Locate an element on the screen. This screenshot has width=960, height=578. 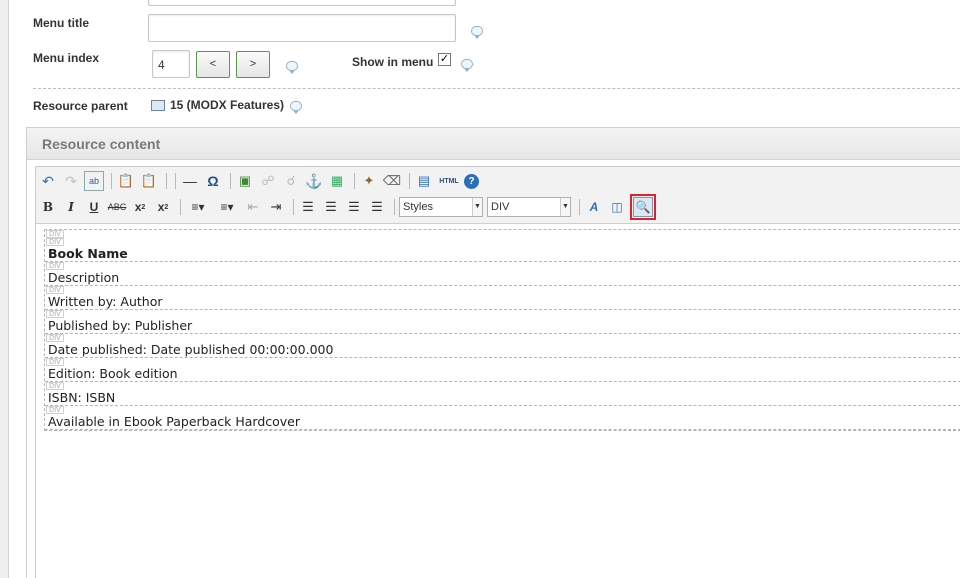
show-in-menu-help-icon is located at coordinates (467, 65).